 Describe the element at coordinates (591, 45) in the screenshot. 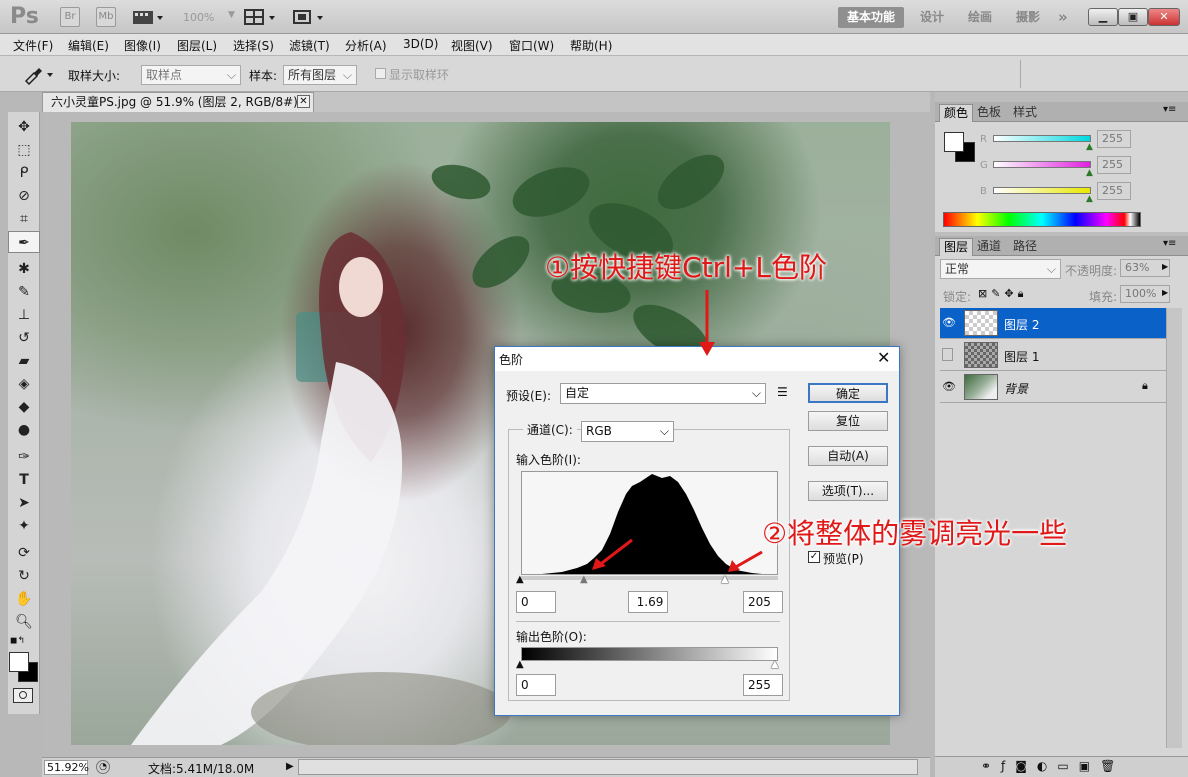

I see `menu-help: 帮助(H)` at that location.